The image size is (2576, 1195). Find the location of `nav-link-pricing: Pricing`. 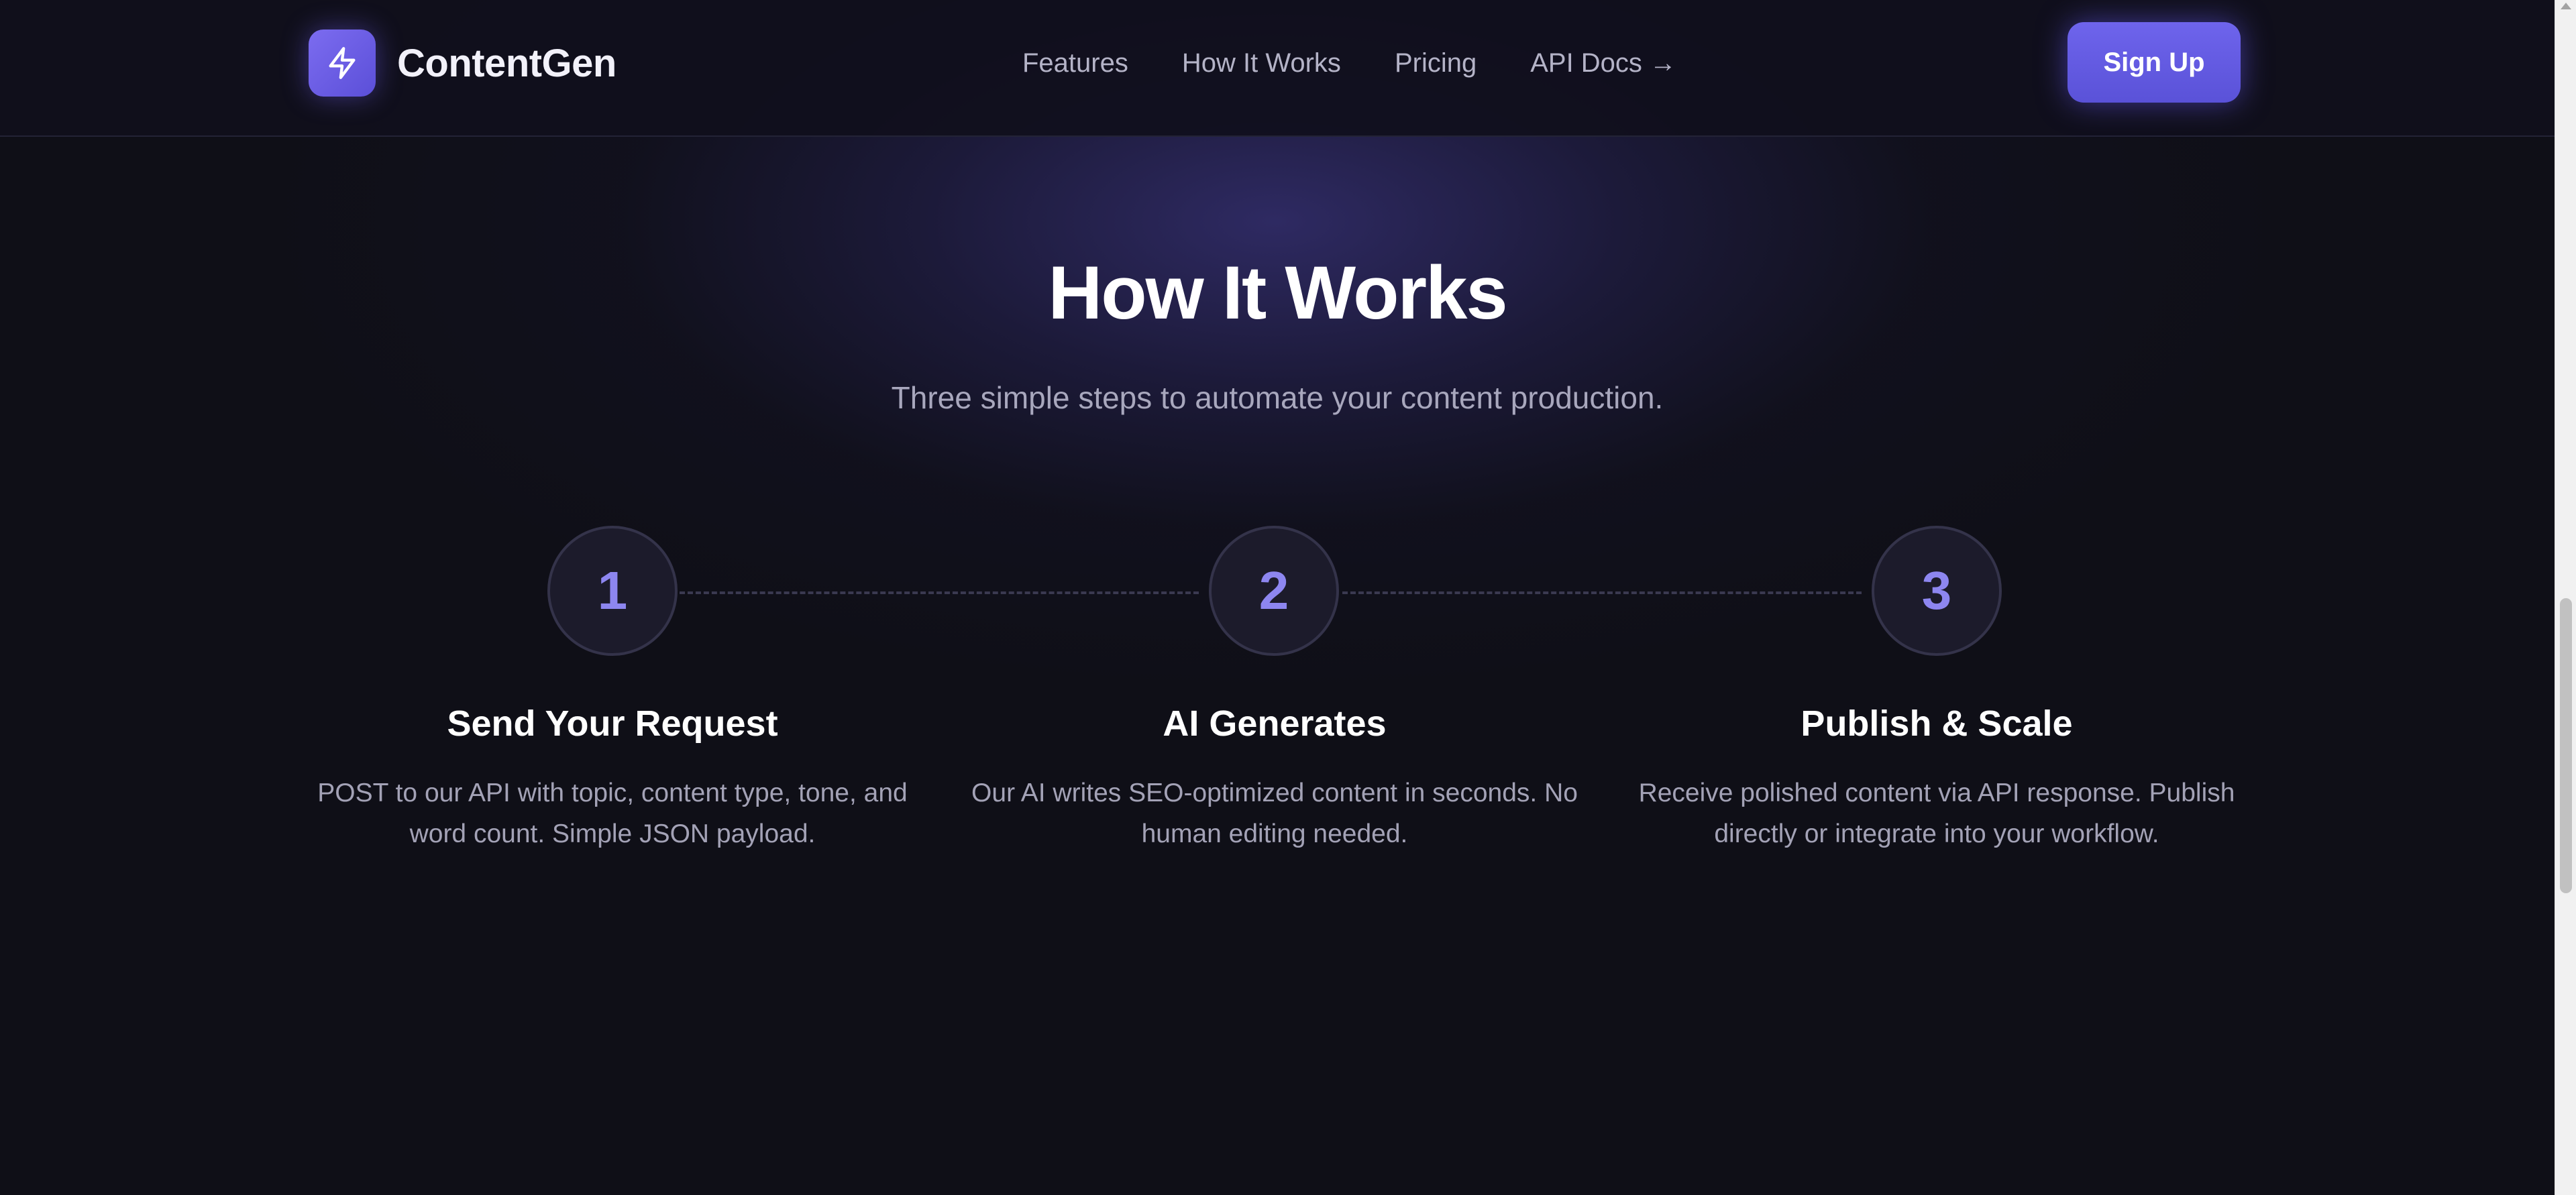

nav-link-pricing: Pricing is located at coordinates (1436, 63).